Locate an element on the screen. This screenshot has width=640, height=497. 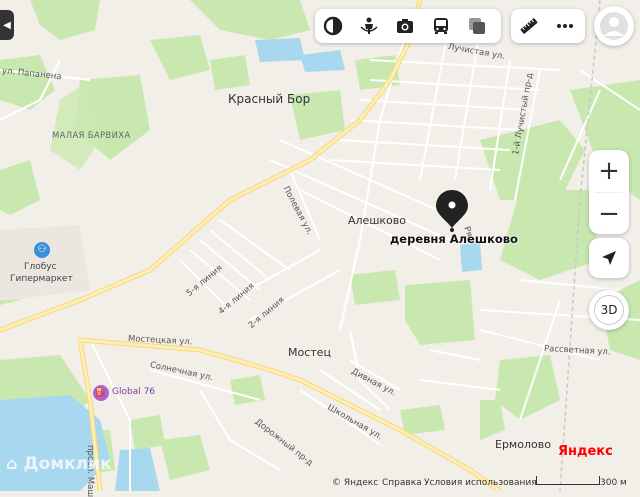
marker-label: деревня Алешково is located at coordinates (454, 239).